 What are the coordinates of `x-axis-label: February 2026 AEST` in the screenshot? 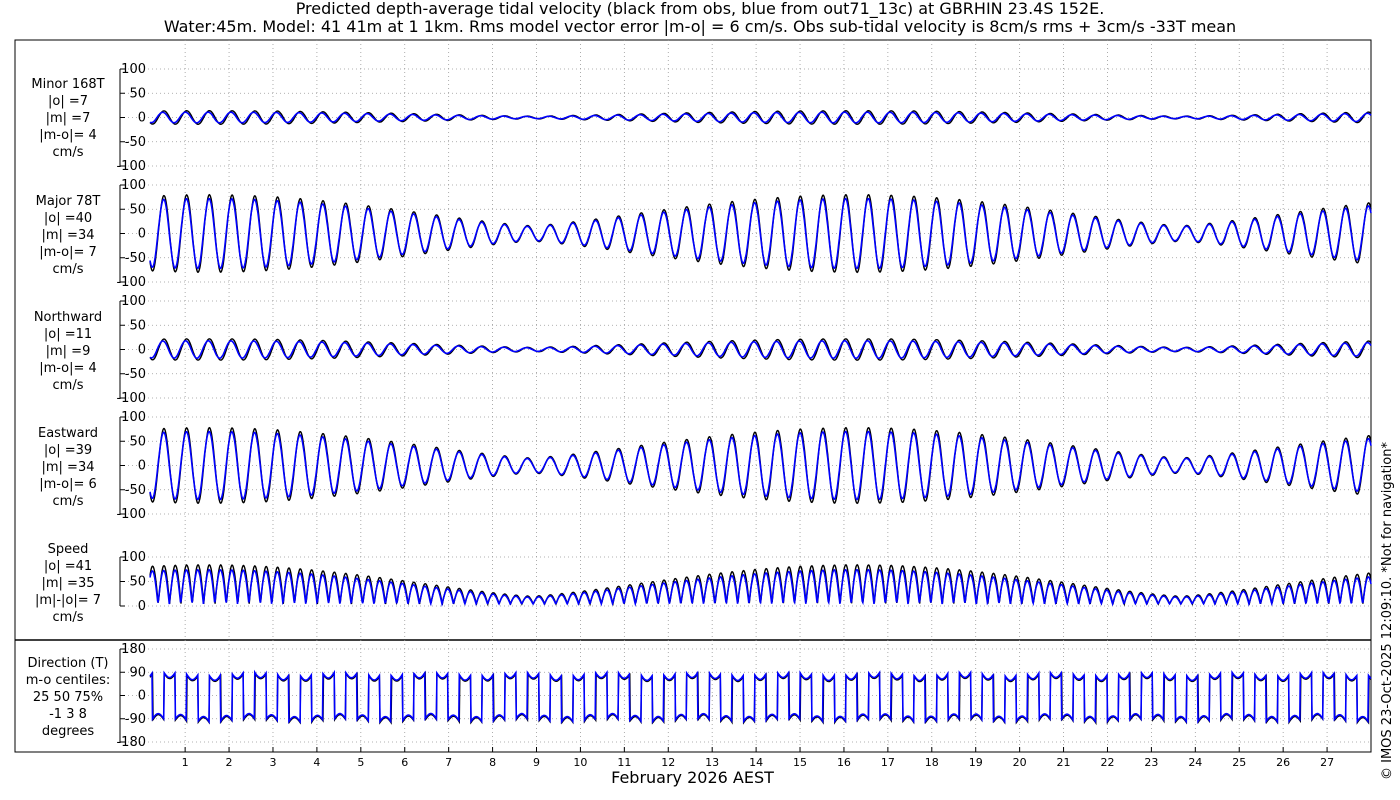 It's located at (692, 777).